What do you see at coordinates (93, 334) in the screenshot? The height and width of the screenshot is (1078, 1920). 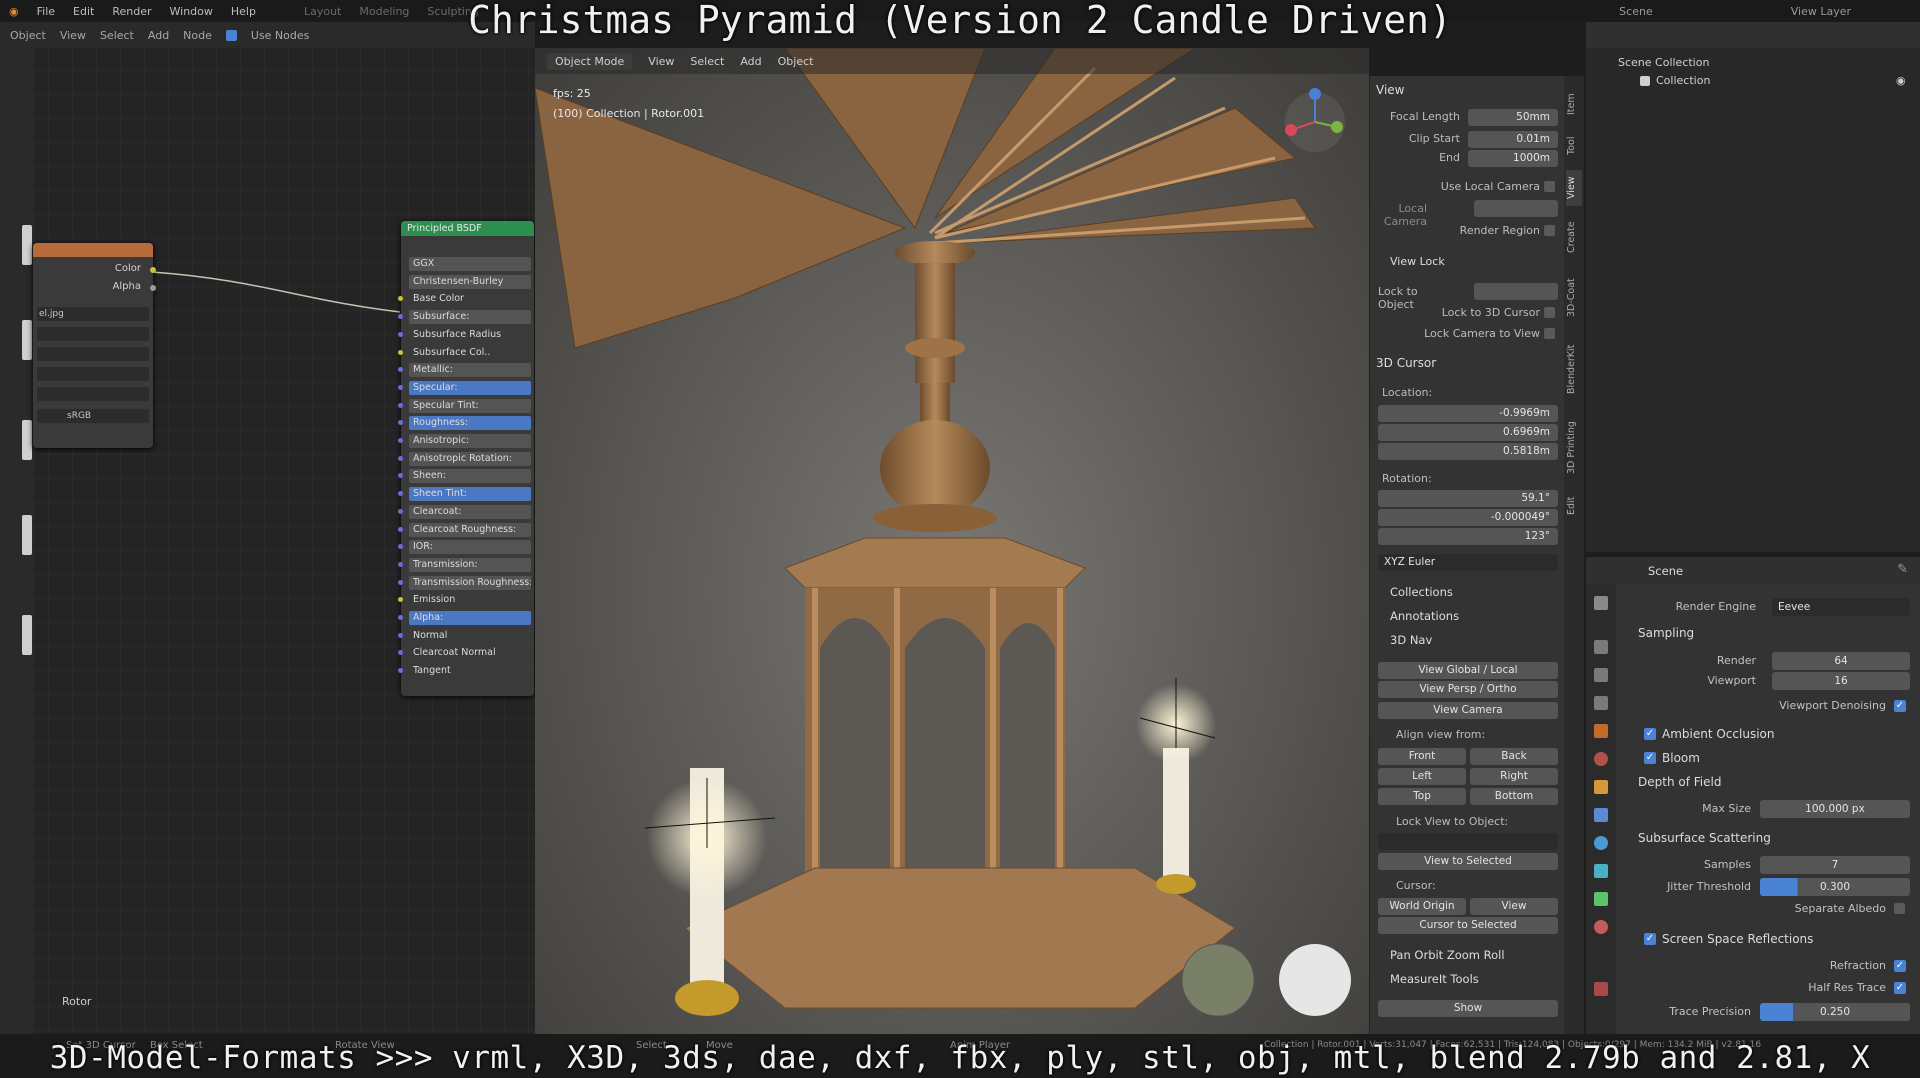 I see `interpolation-select` at bounding box center [93, 334].